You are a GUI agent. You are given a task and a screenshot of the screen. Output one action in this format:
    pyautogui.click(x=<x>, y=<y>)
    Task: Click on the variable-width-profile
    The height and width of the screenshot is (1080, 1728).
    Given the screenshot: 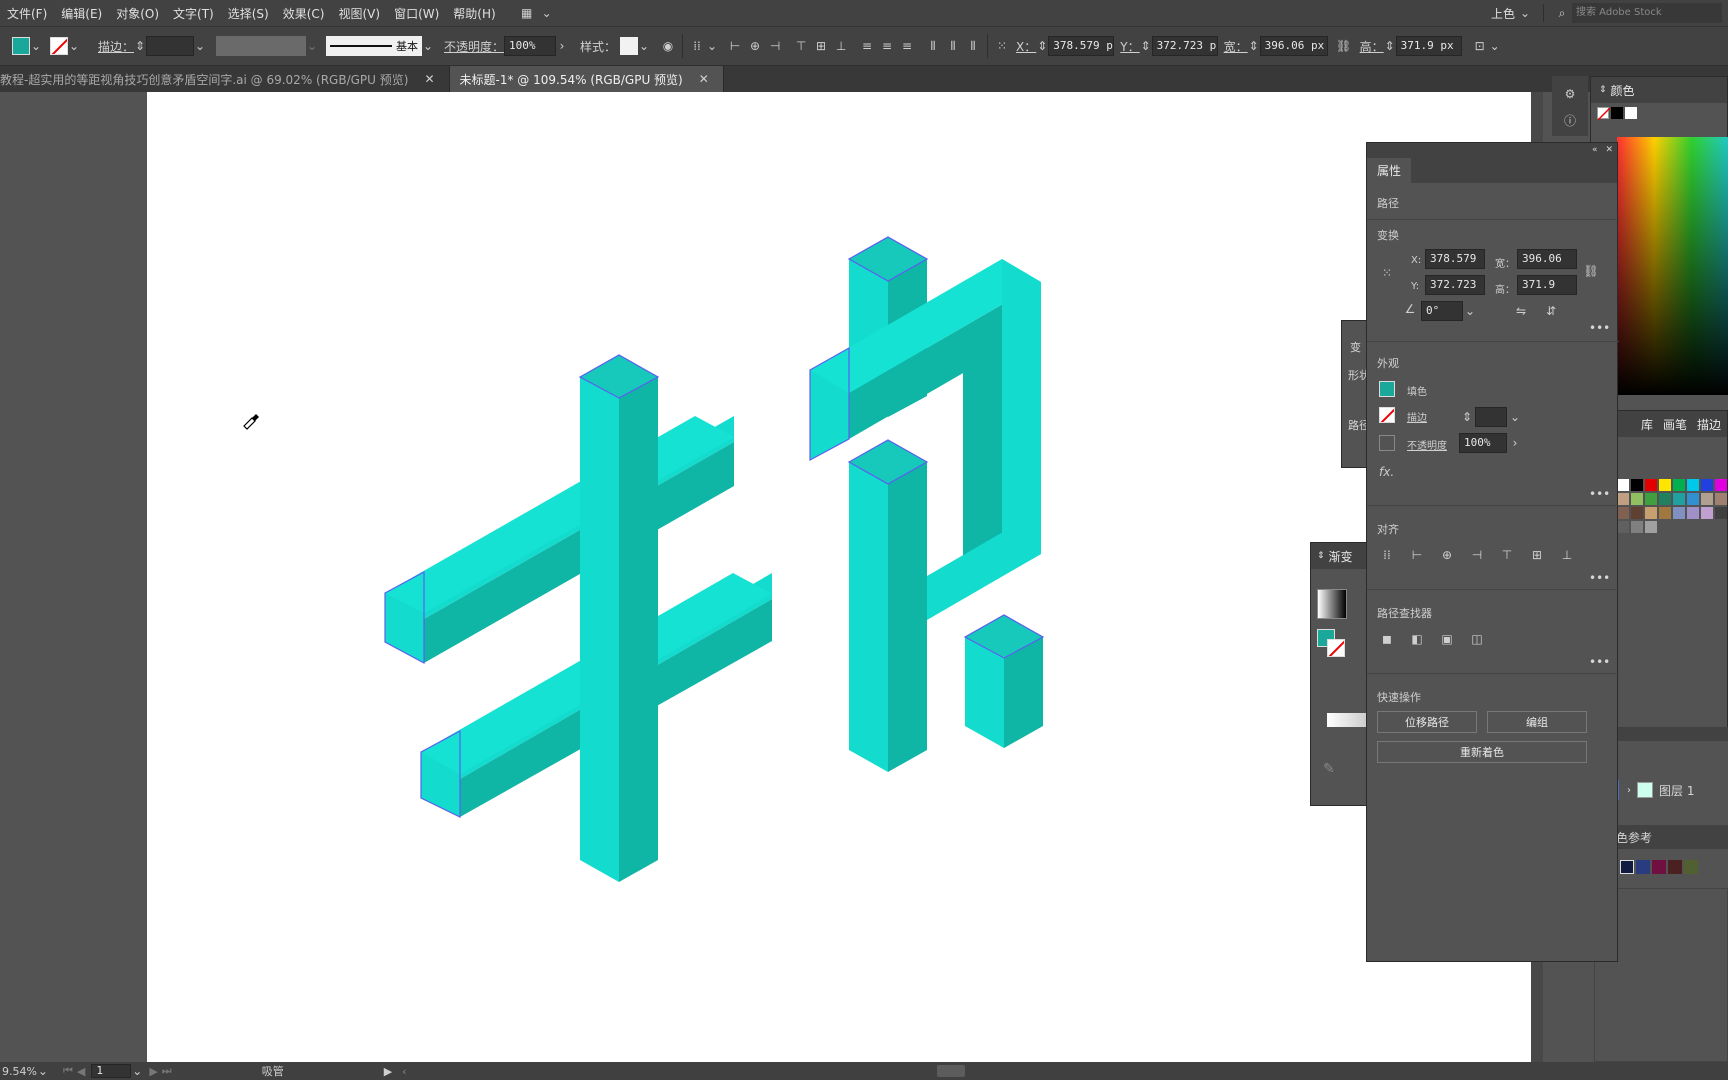 What is the action you would take?
    pyautogui.click(x=261, y=46)
    